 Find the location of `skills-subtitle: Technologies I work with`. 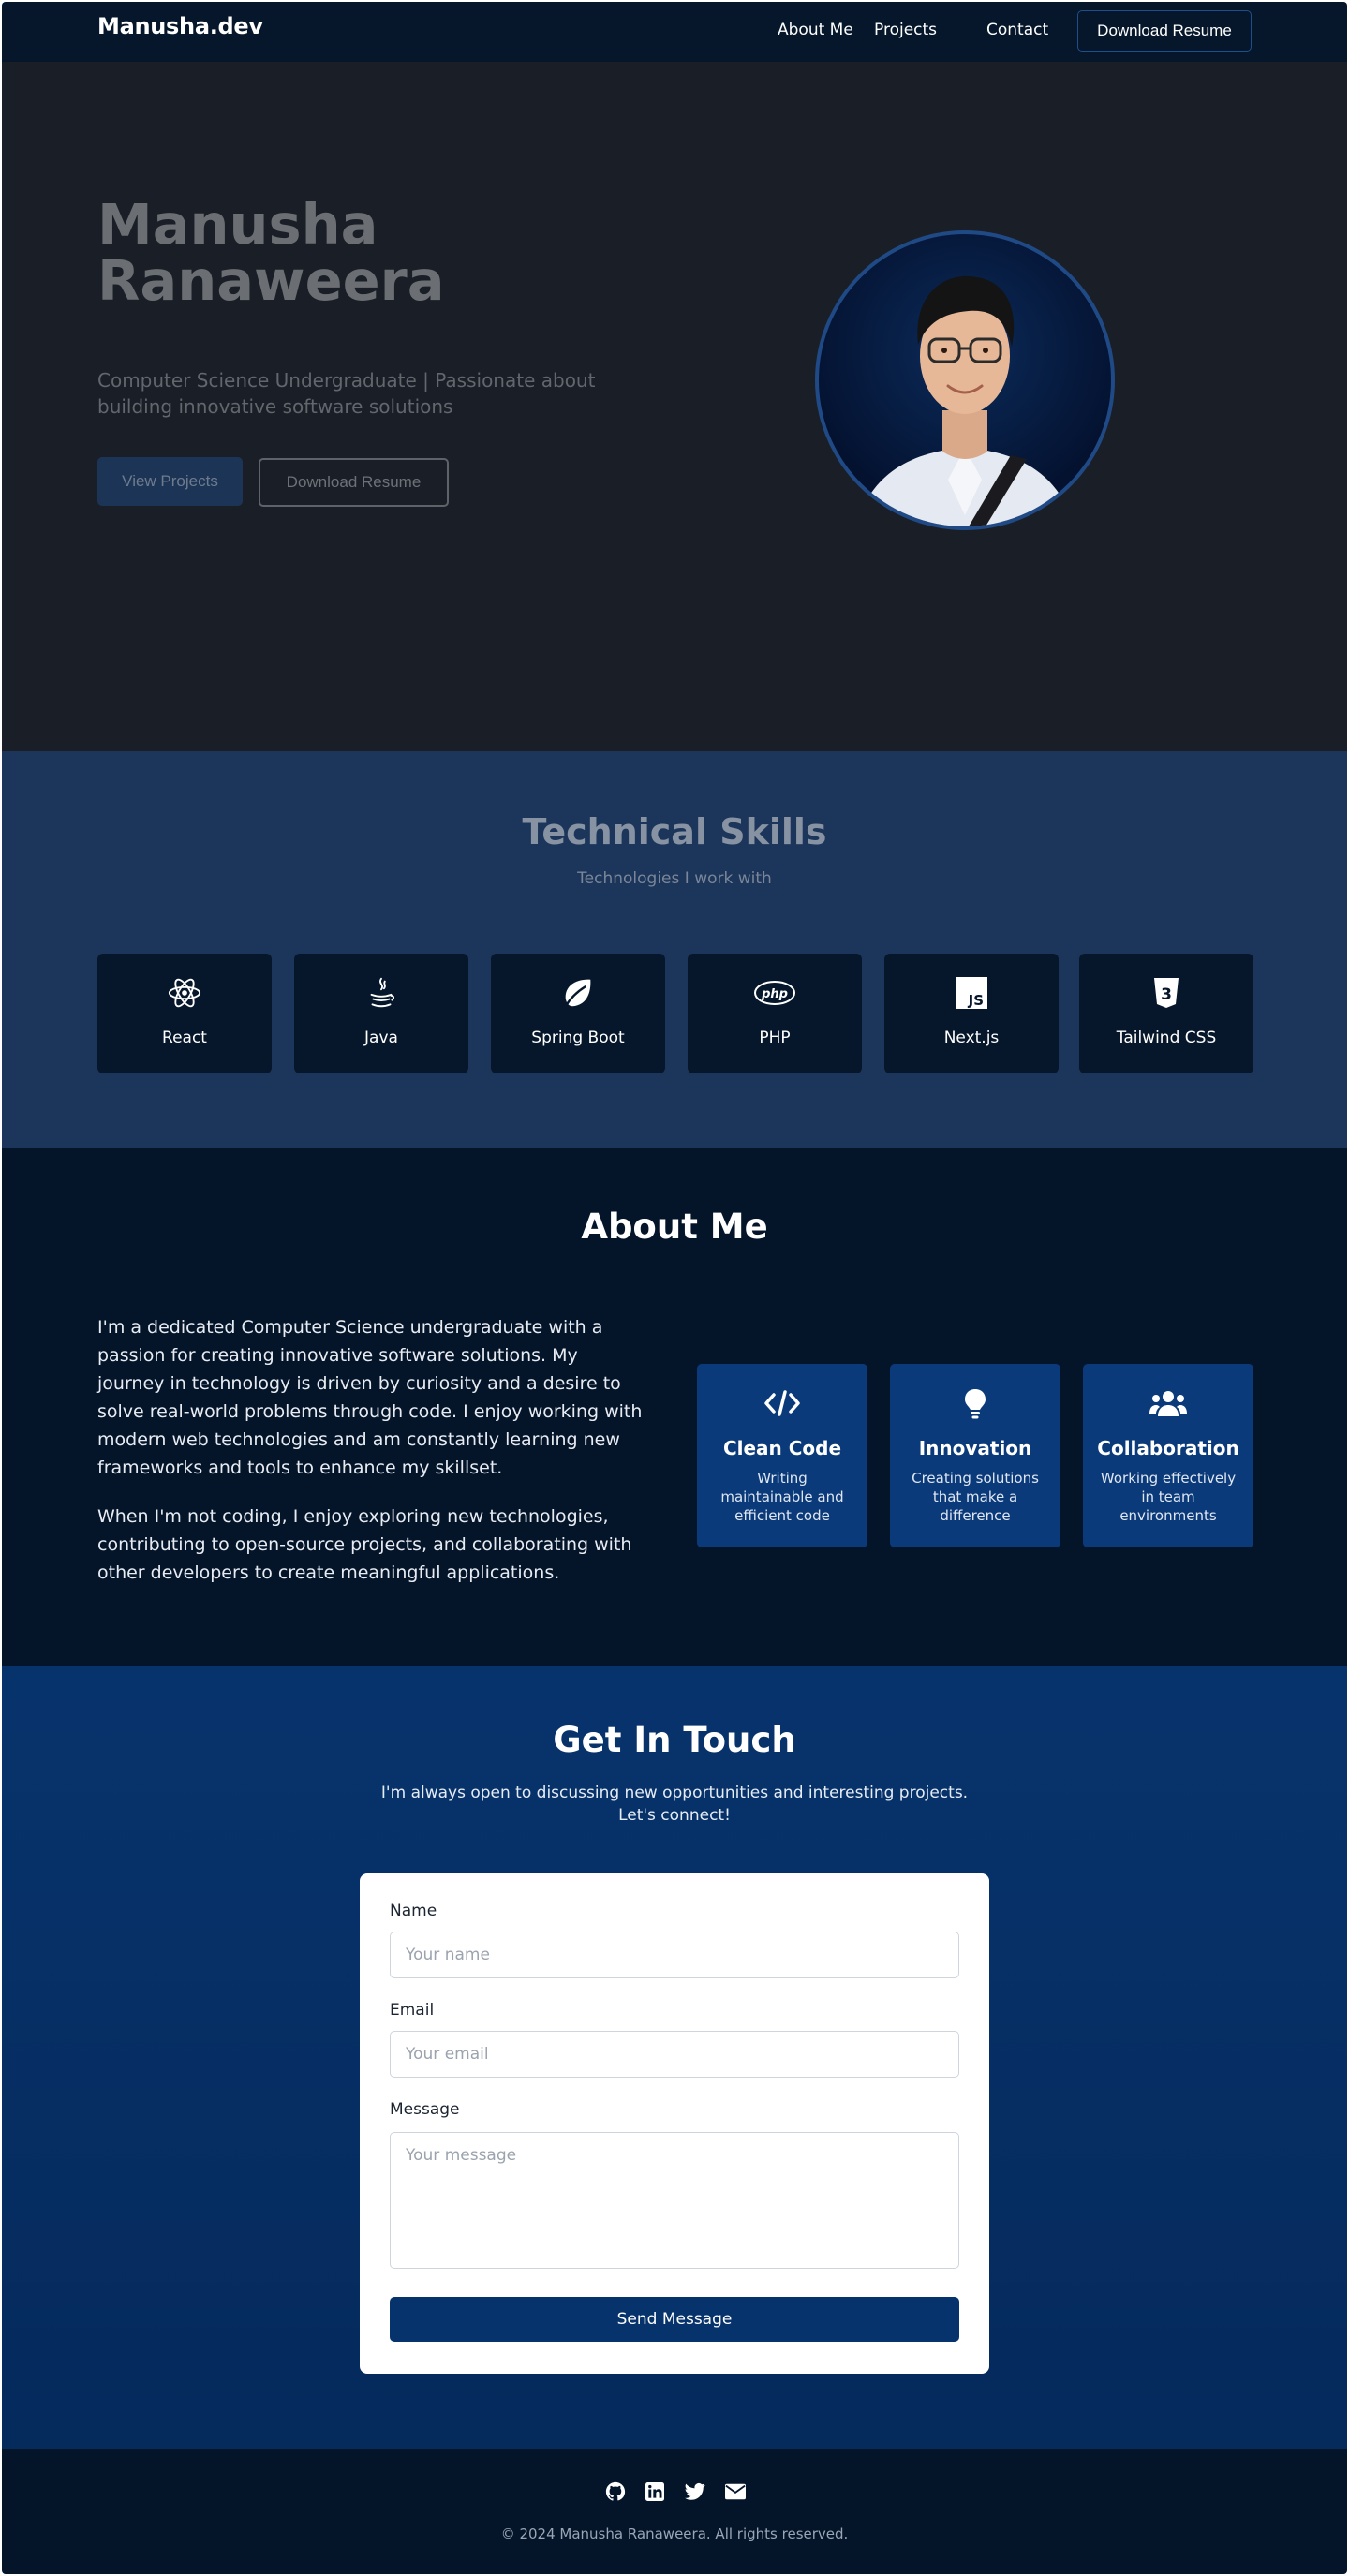

skills-subtitle: Technologies I work with is located at coordinates (675, 878).